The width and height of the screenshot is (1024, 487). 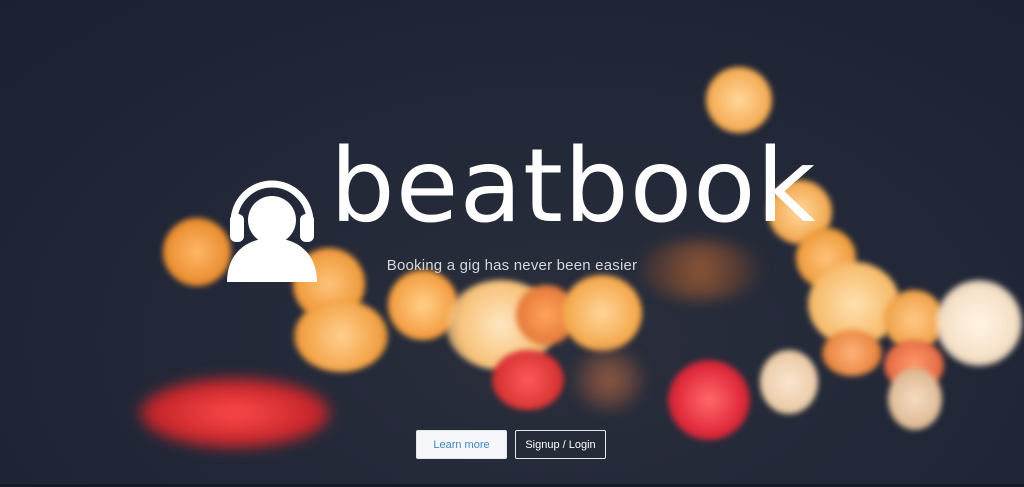 What do you see at coordinates (560, 444) in the screenshot?
I see `signup-login-button: Signup / Login` at bounding box center [560, 444].